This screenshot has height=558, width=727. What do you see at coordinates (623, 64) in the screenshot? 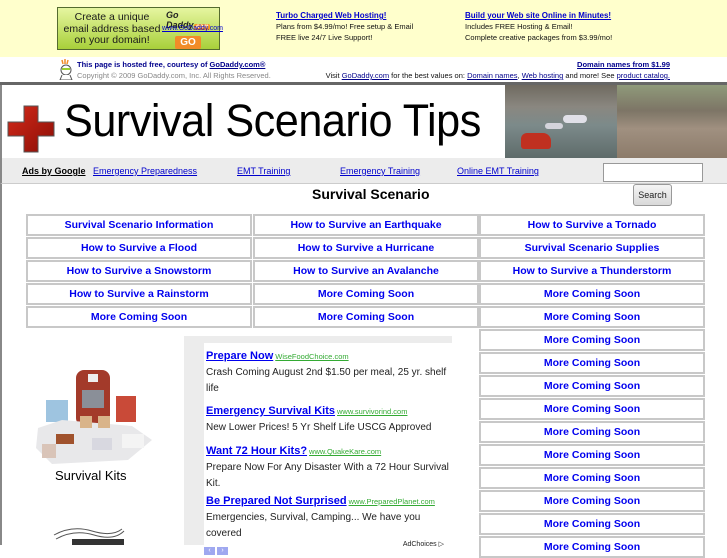
I see `domain-names-link: Domain names from $1.99` at bounding box center [623, 64].